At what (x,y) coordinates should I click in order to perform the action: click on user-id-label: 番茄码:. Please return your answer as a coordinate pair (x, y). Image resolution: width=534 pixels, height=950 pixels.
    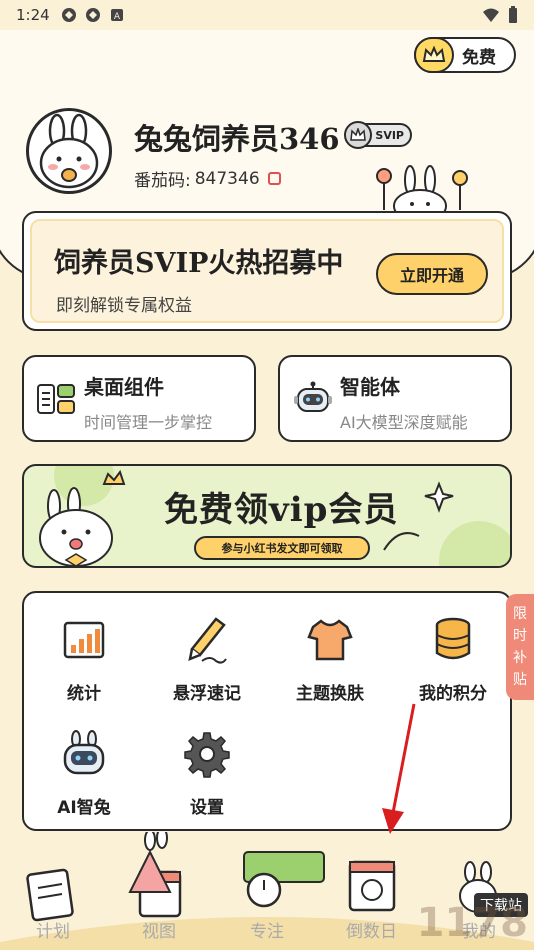
    Looking at the image, I should click on (162, 181).